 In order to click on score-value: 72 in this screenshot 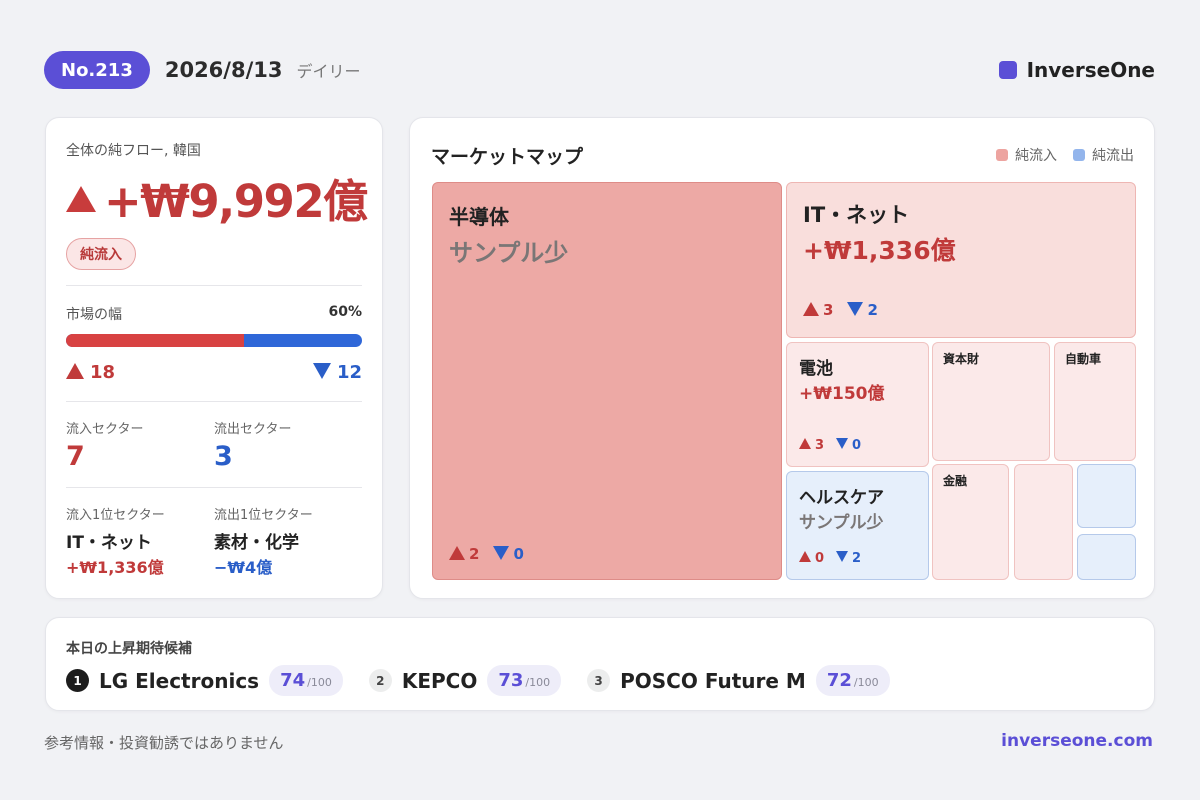, I will do `click(839, 680)`.